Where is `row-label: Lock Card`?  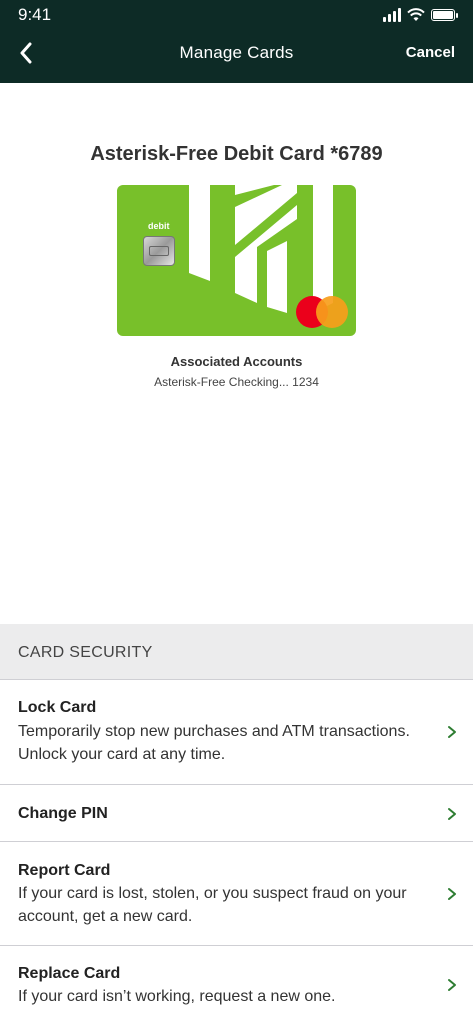
row-label: Lock Card is located at coordinates (57, 707).